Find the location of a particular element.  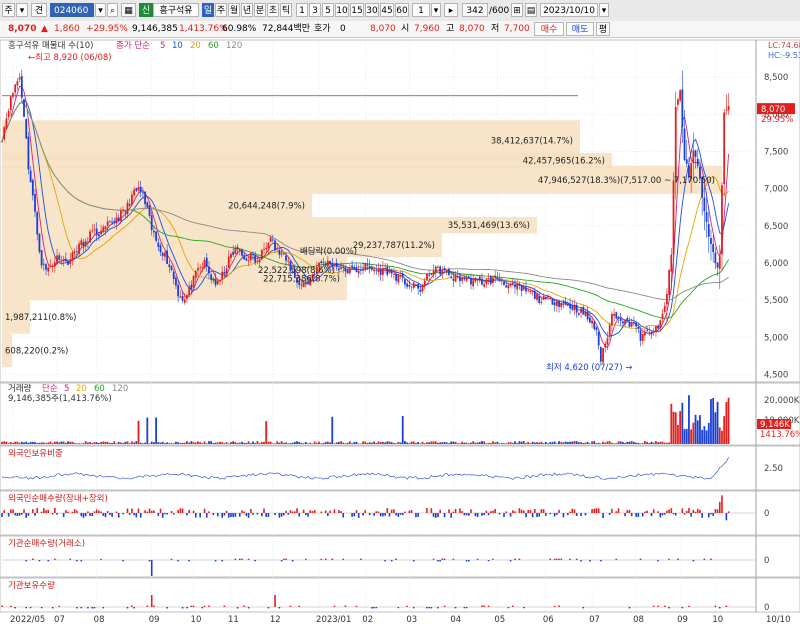

current-price: 8,070 is located at coordinates (22, 29).